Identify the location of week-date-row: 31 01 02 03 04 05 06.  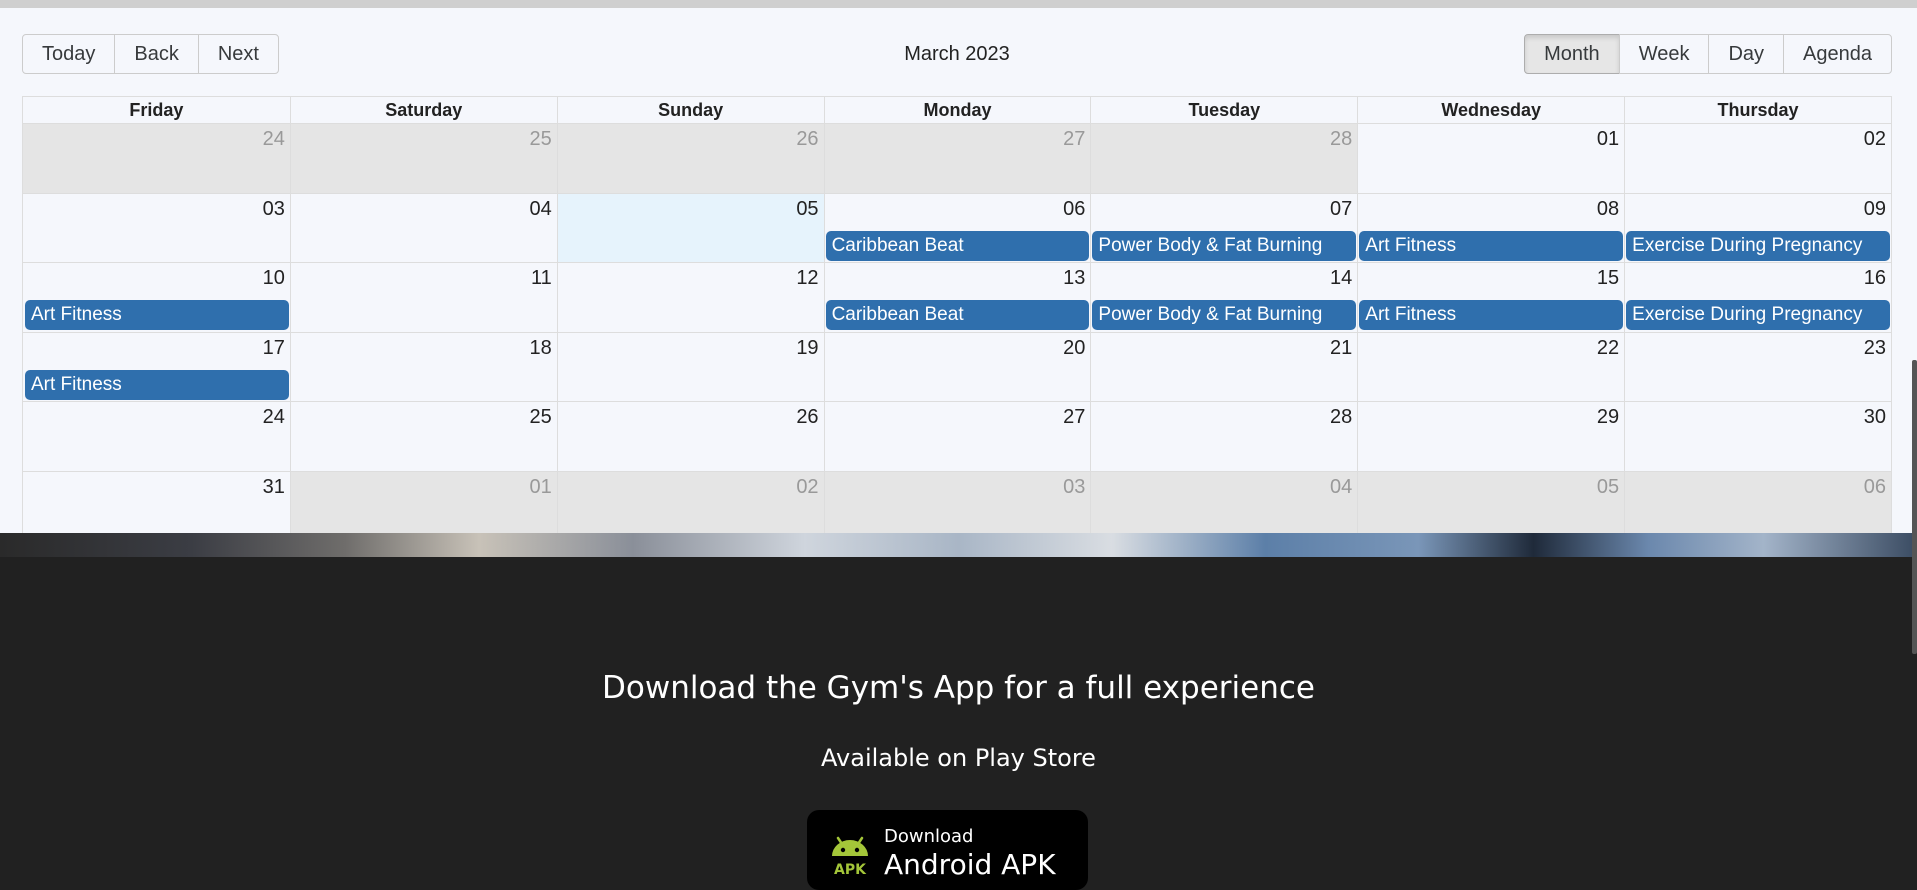
(957, 487).